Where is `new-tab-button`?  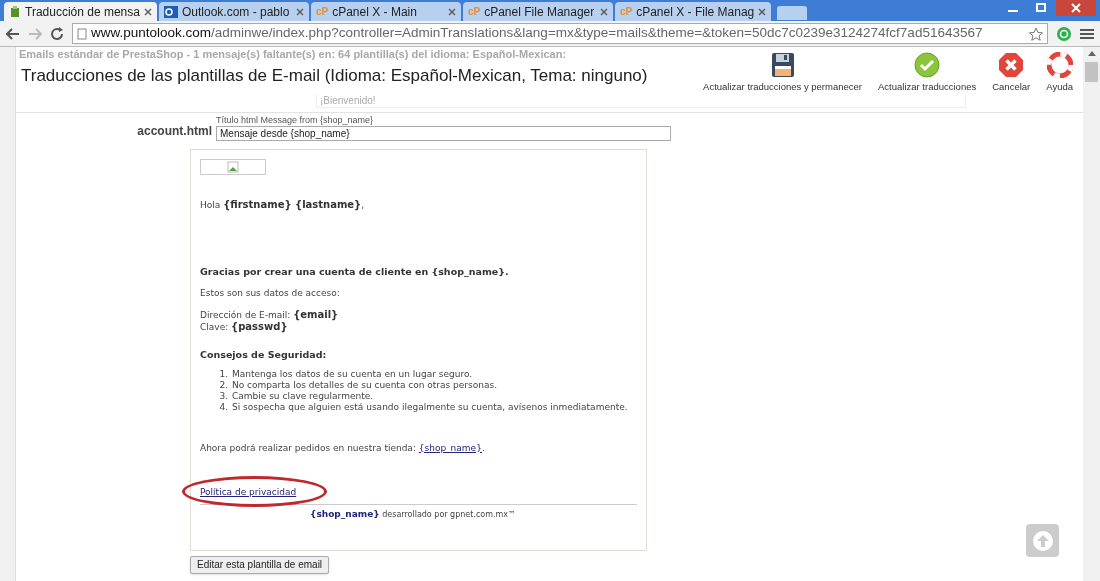 new-tab-button is located at coordinates (792, 13).